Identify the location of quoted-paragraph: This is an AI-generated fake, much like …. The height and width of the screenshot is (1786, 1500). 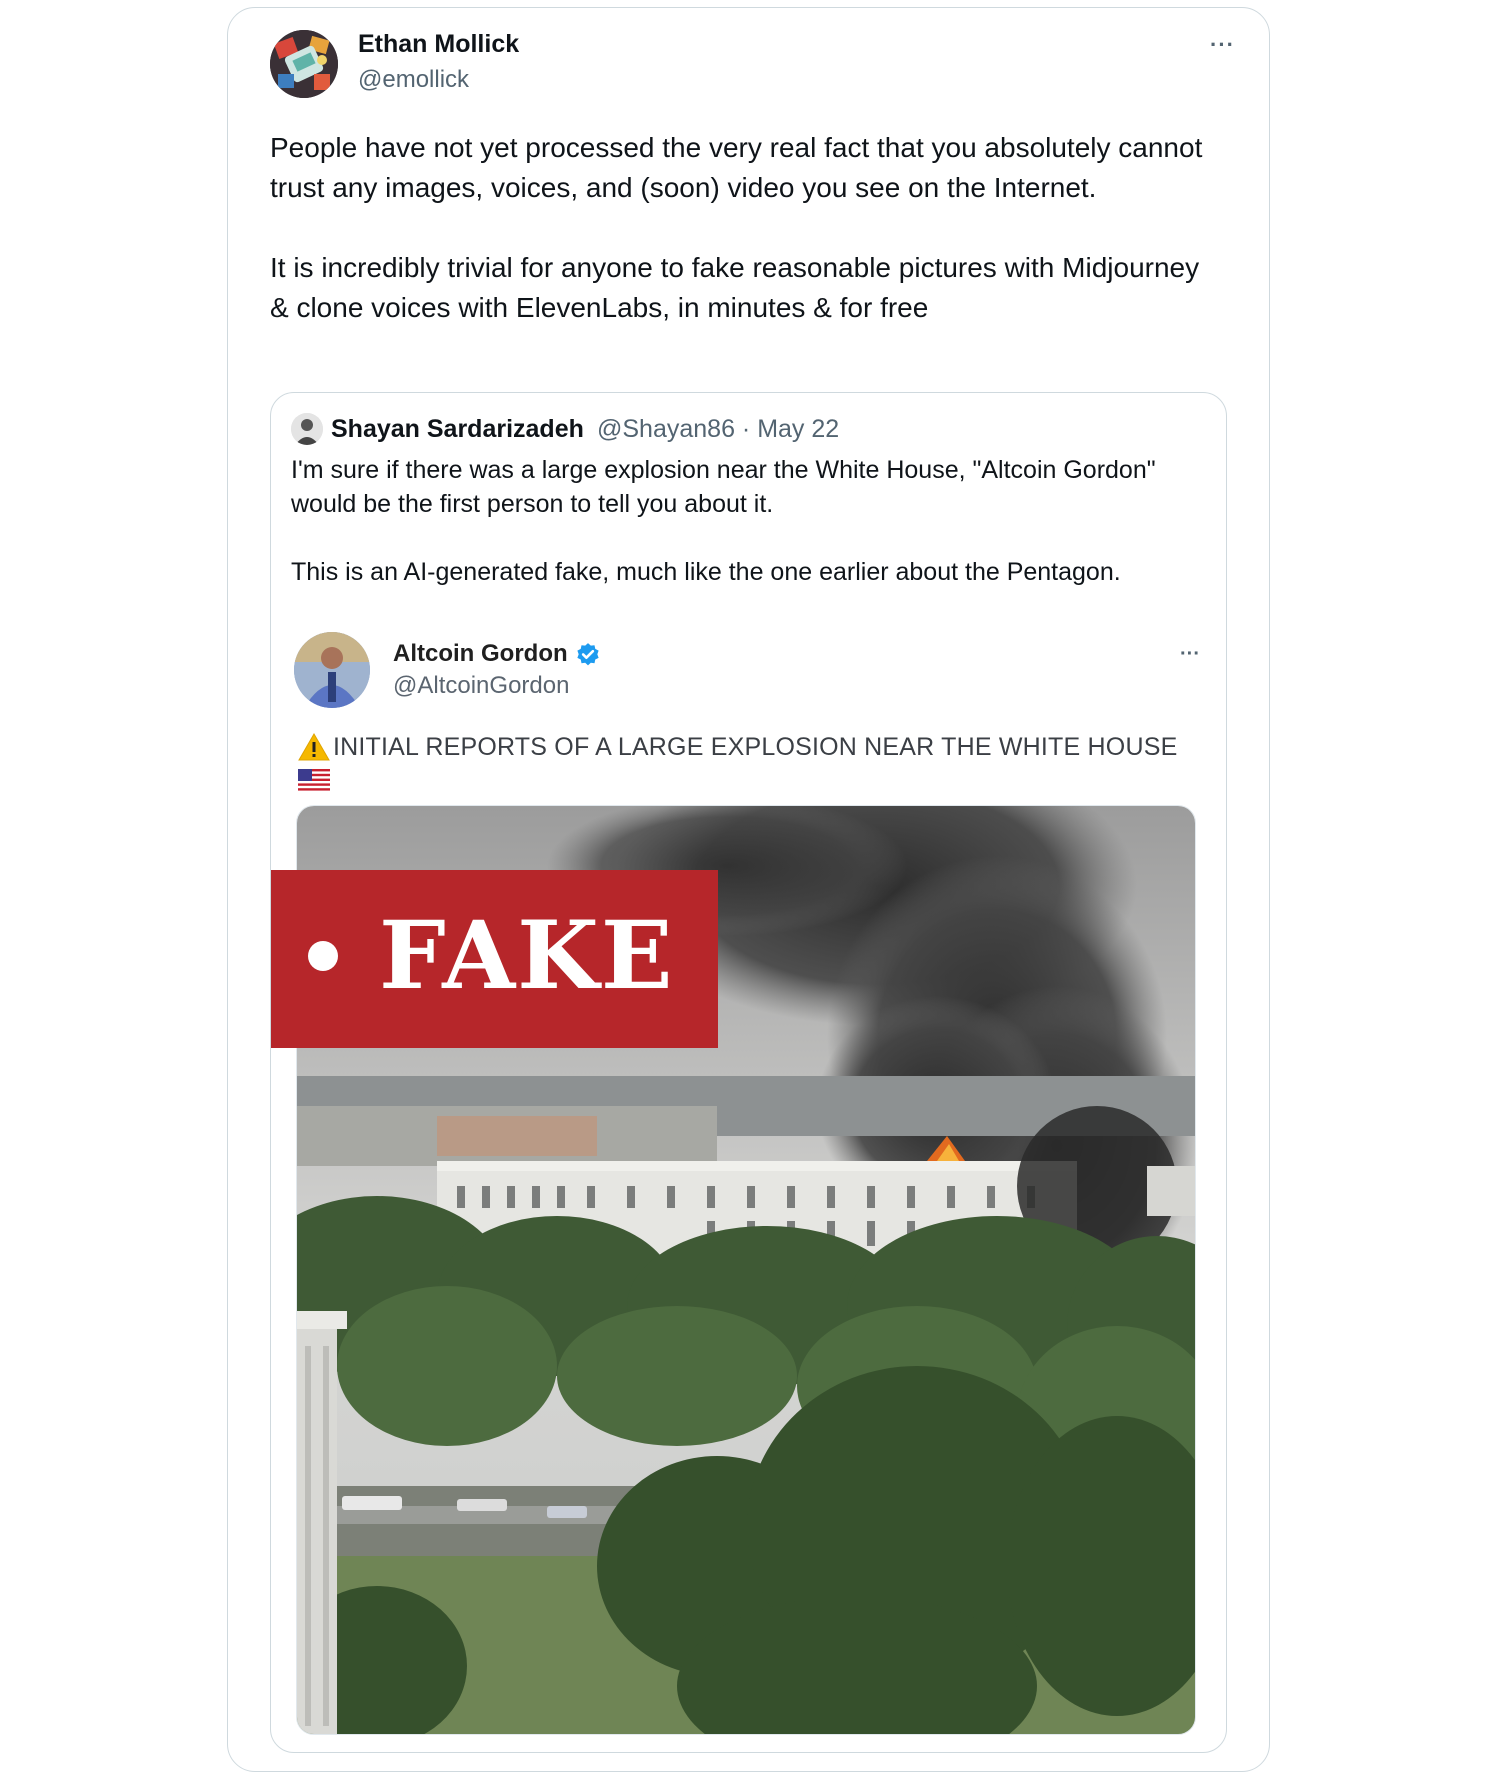
(706, 572).